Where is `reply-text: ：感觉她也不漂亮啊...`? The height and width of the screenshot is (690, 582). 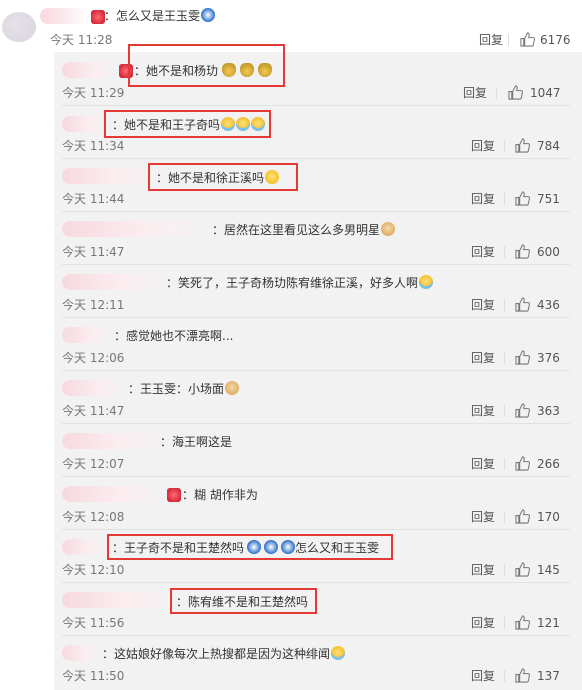 reply-text: ：感觉她也不漂亮啊... is located at coordinates (174, 336).